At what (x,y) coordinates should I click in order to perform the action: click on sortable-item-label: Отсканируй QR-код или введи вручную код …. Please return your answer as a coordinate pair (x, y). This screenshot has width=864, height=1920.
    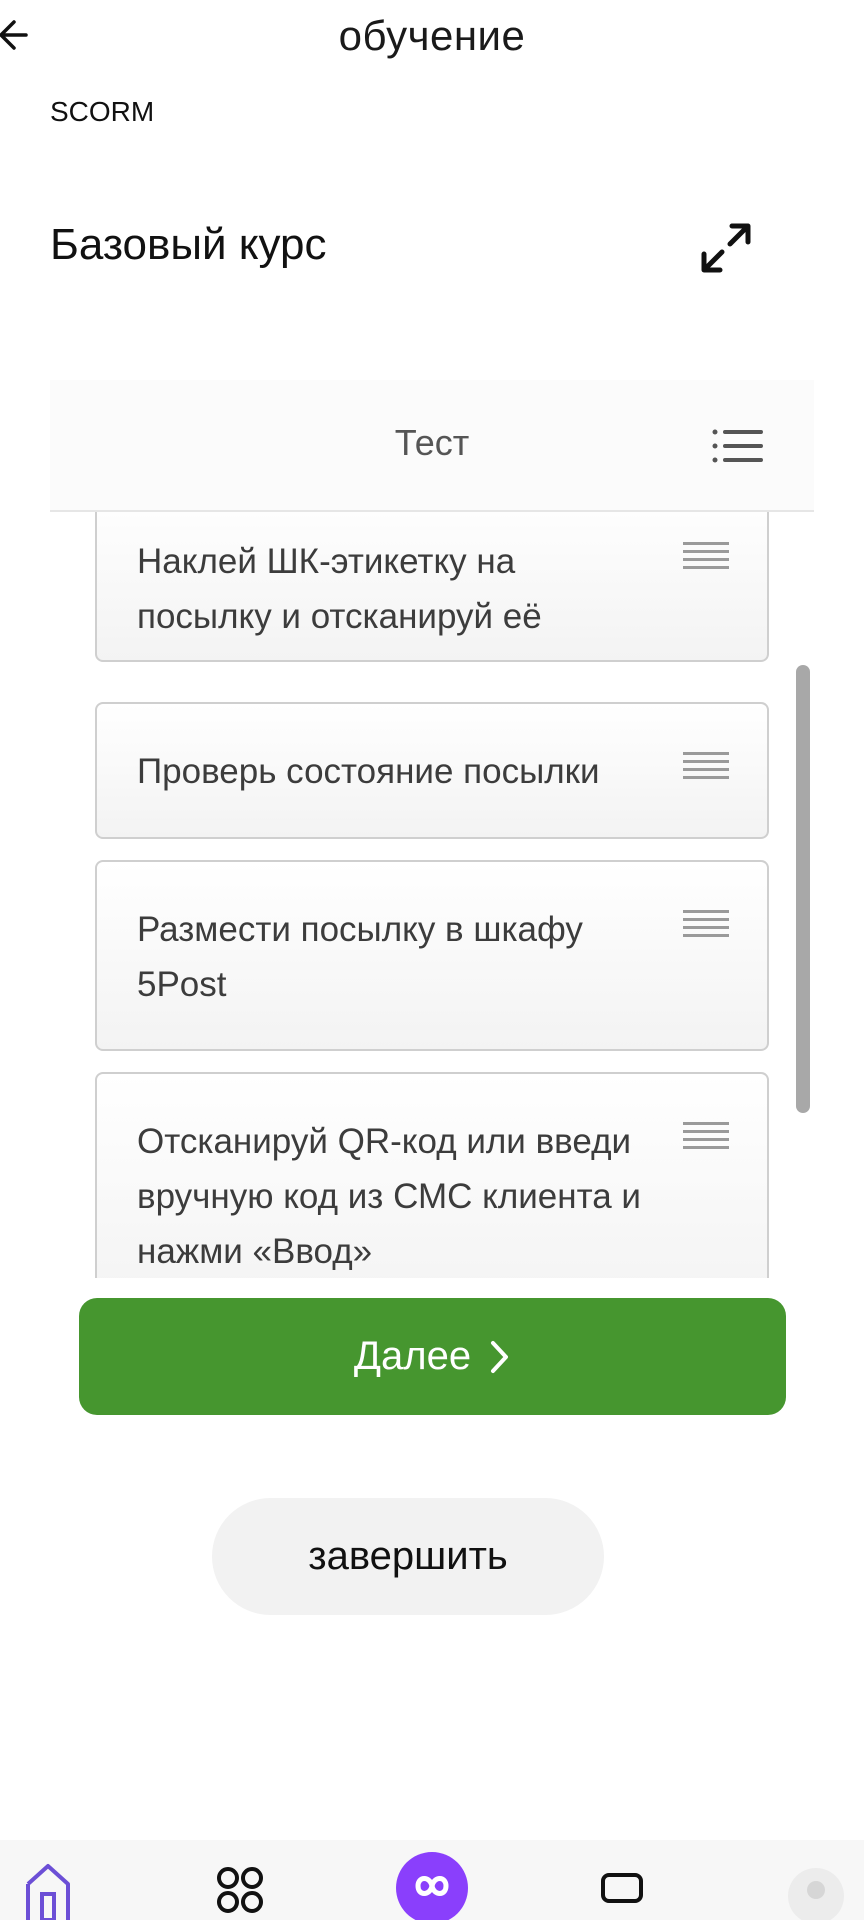
    Looking at the image, I should click on (389, 1196).